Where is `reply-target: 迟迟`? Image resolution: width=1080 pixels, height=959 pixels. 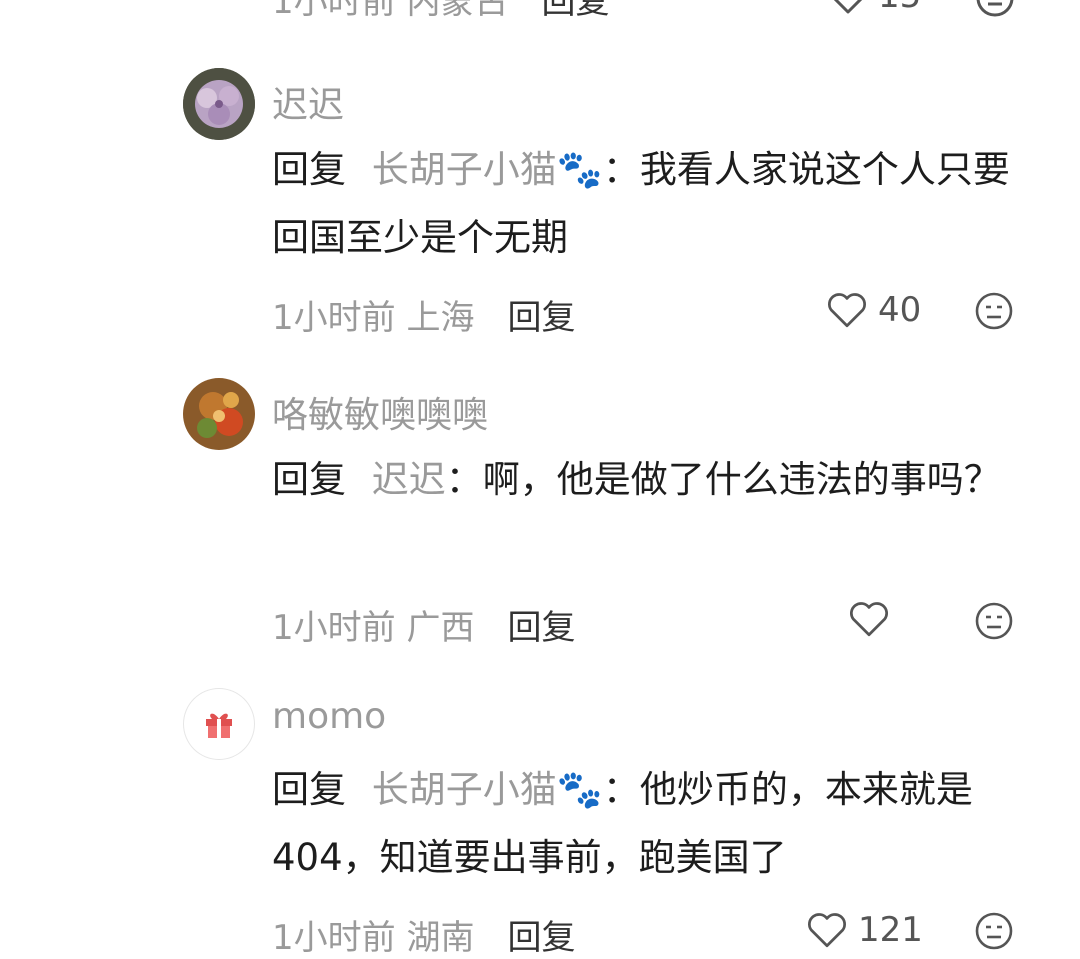
reply-target: 迟迟 is located at coordinates (409, 479).